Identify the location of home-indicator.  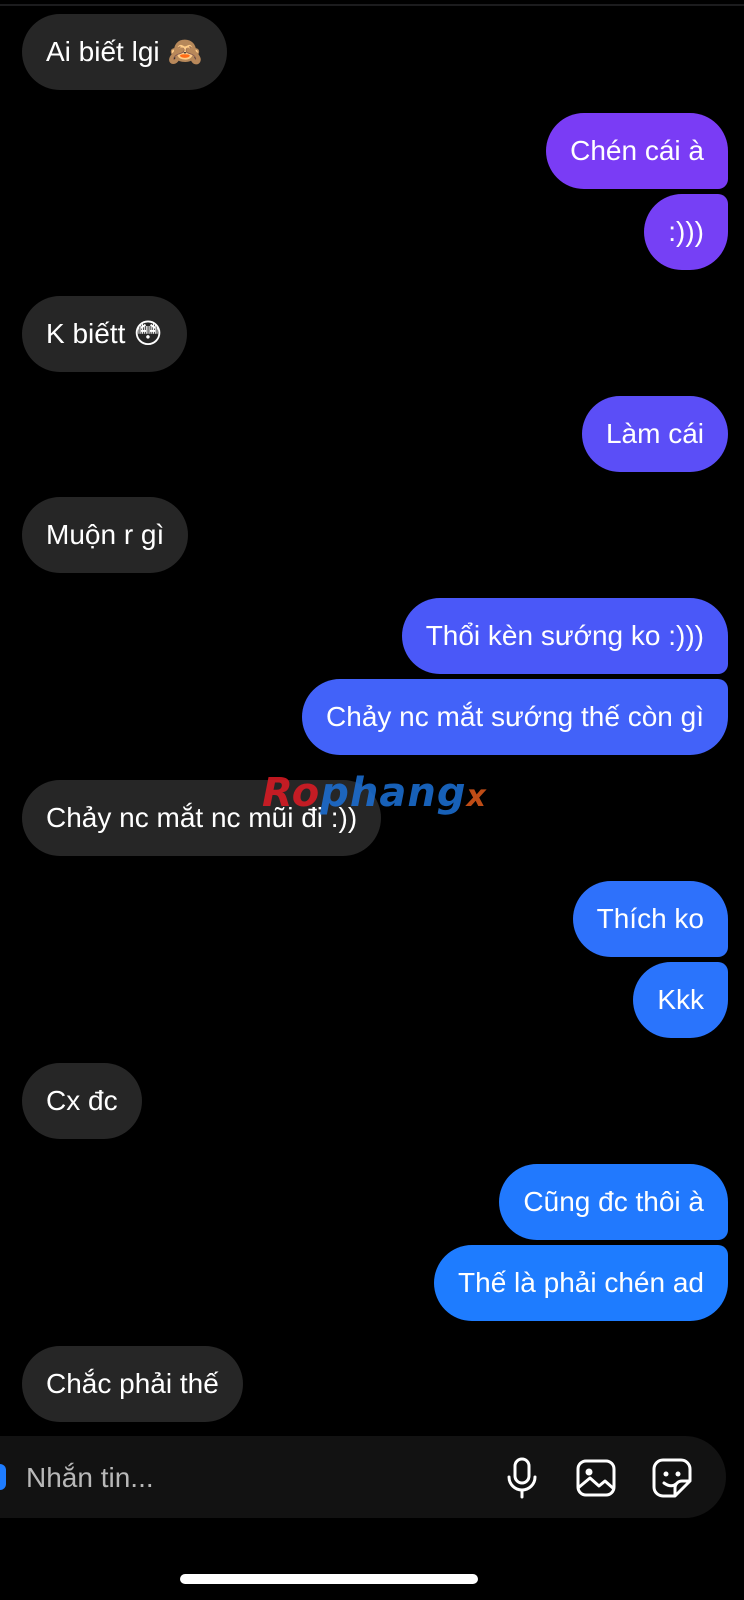
(329, 1579).